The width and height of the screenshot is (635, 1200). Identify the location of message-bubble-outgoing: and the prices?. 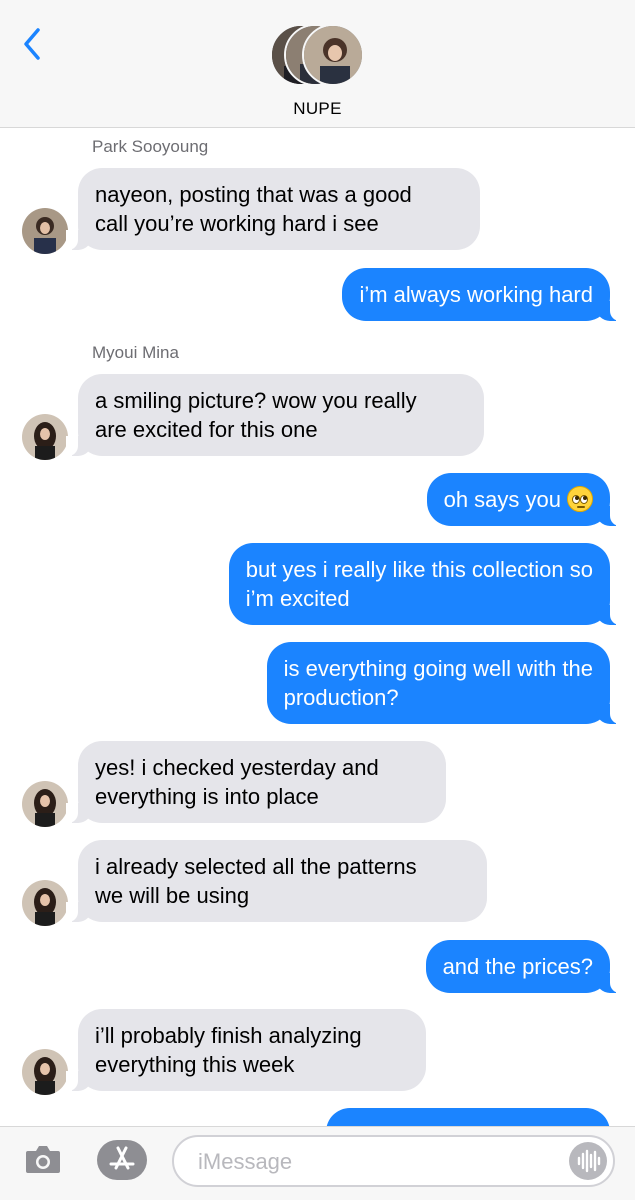
(524, 966).